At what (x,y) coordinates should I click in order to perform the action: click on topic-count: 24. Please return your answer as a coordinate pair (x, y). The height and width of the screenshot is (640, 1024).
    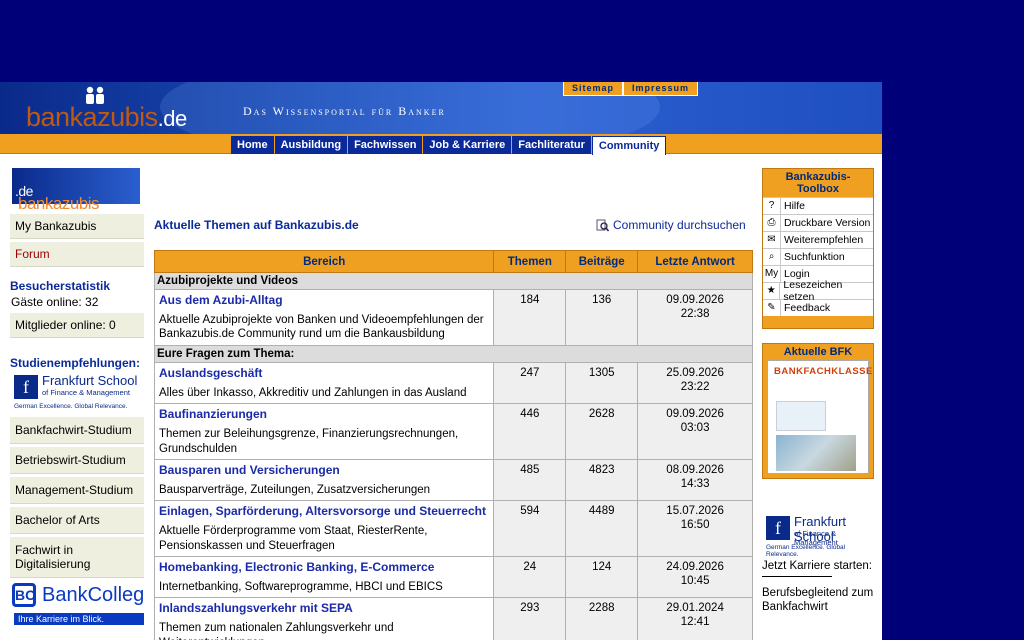
    Looking at the image, I should click on (530, 577).